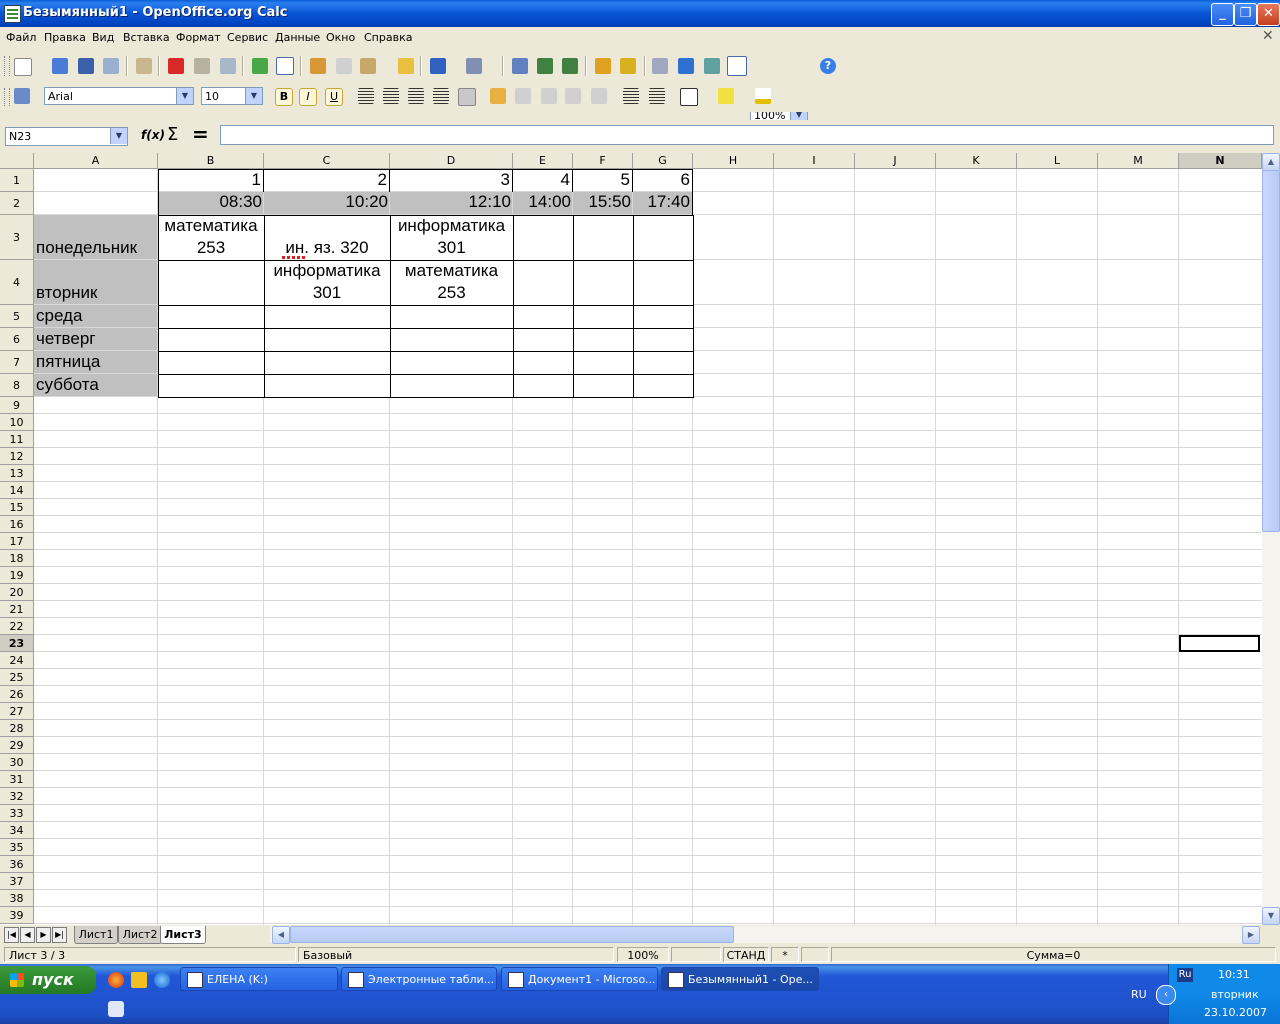  Describe the element at coordinates (599, 96) in the screenshot. I see `delete-decimal-icon` at that location.